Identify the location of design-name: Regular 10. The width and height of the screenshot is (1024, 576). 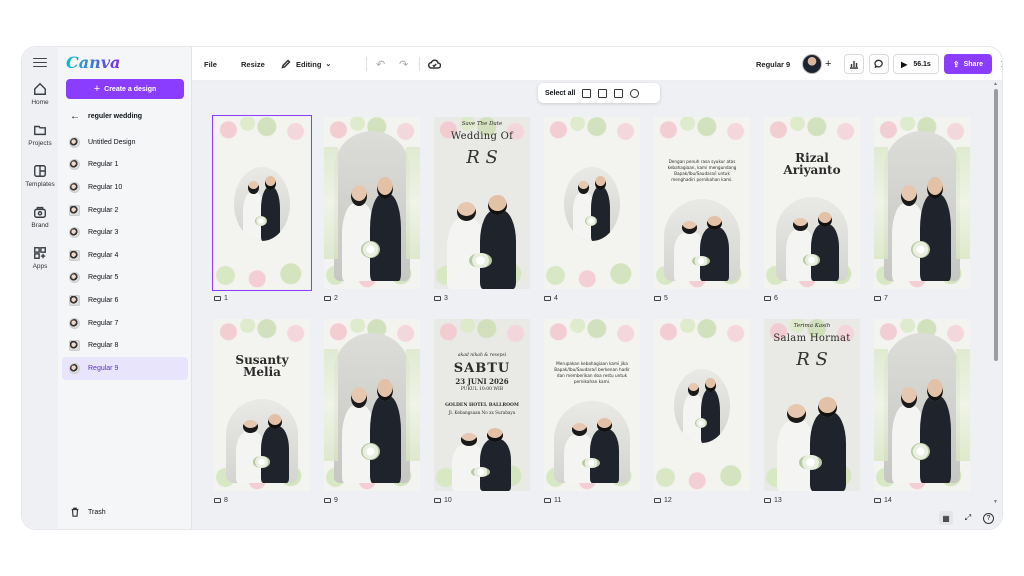
(105, 187).